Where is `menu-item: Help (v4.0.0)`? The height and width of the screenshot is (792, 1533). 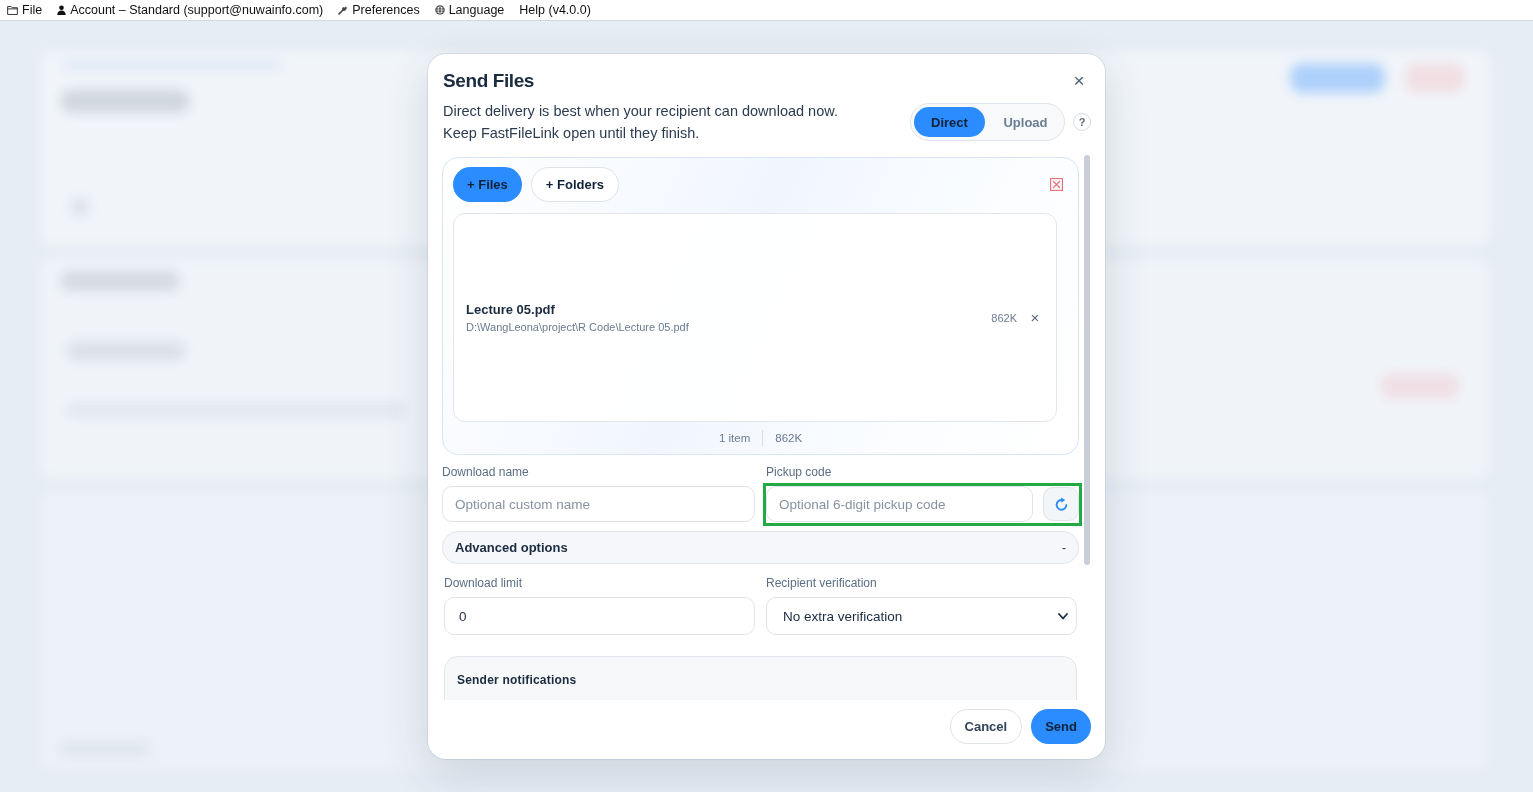 menu-item: Help (v4.0.0) is located at coordinates (555, 10).